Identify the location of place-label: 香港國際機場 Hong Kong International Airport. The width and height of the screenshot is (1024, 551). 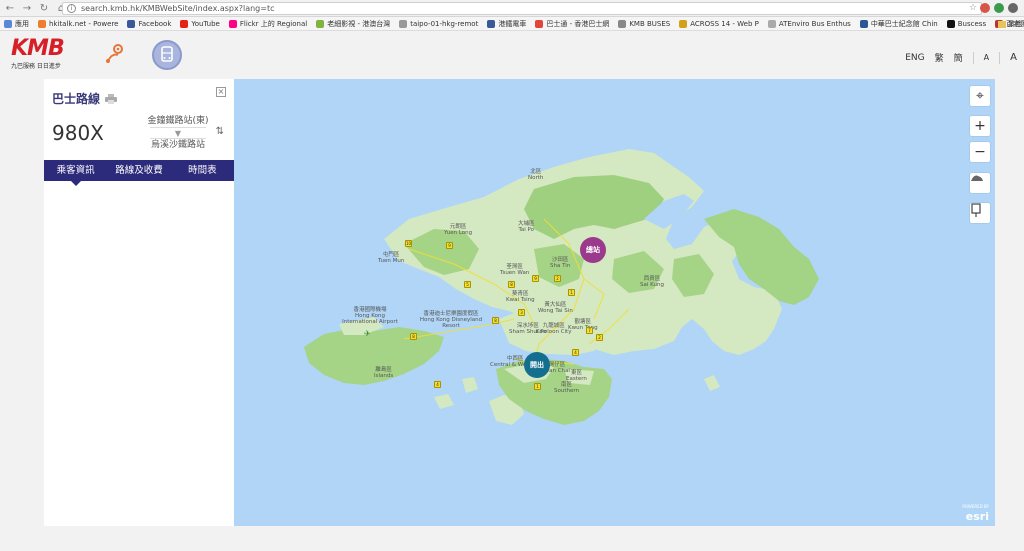
(370, 316).